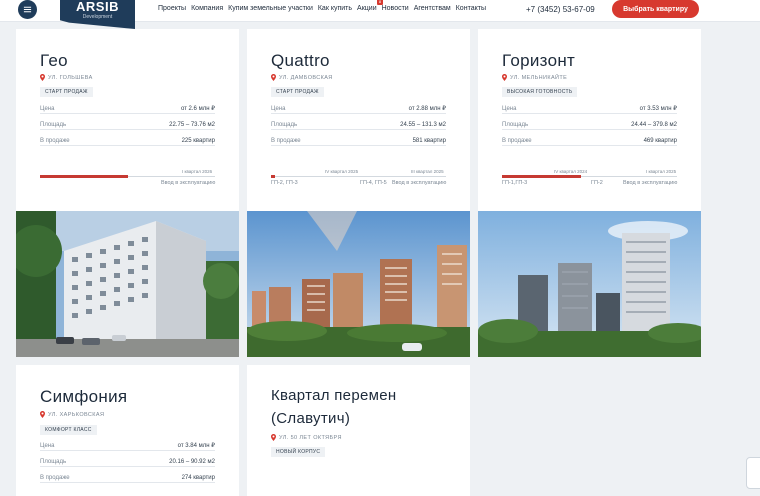 This screenshot has width=760, height=496. I want to click on area-row: Площадь 20.16 – 90.92 м2, so click(127, 463).